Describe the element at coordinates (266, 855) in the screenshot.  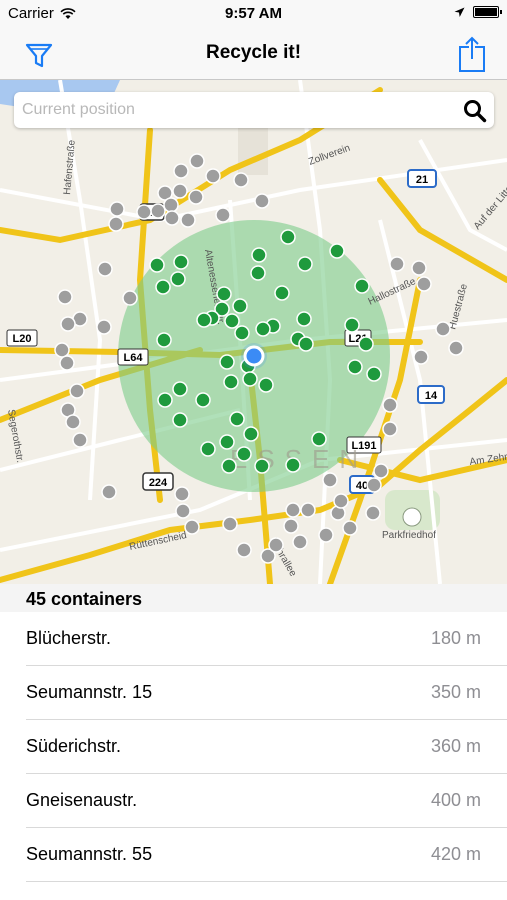
I see `list-item: Seumannstr. 55 420 m` at that location.